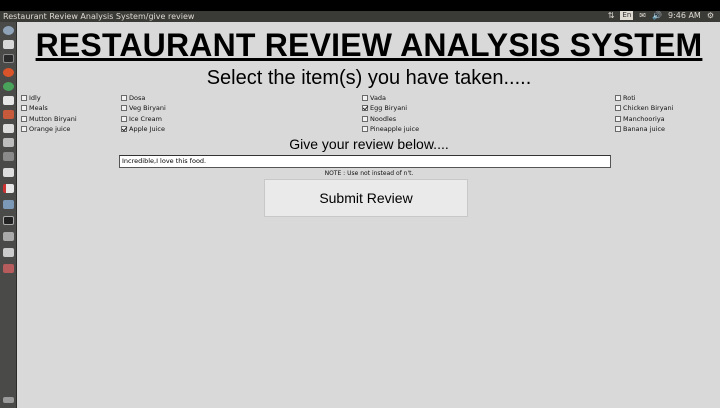  What do you see at coordinates (383, 119) in the screenshot?
I see `item-label: Noodles` at bounding box center [383, 119].